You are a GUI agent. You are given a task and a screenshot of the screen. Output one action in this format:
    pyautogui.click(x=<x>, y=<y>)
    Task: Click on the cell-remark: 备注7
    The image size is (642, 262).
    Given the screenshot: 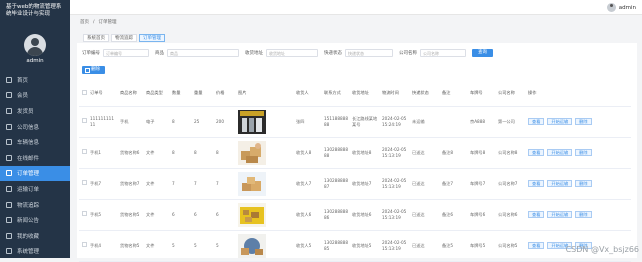 What is the action you would take?
    pyautogui.click(x=453, y=184)
    